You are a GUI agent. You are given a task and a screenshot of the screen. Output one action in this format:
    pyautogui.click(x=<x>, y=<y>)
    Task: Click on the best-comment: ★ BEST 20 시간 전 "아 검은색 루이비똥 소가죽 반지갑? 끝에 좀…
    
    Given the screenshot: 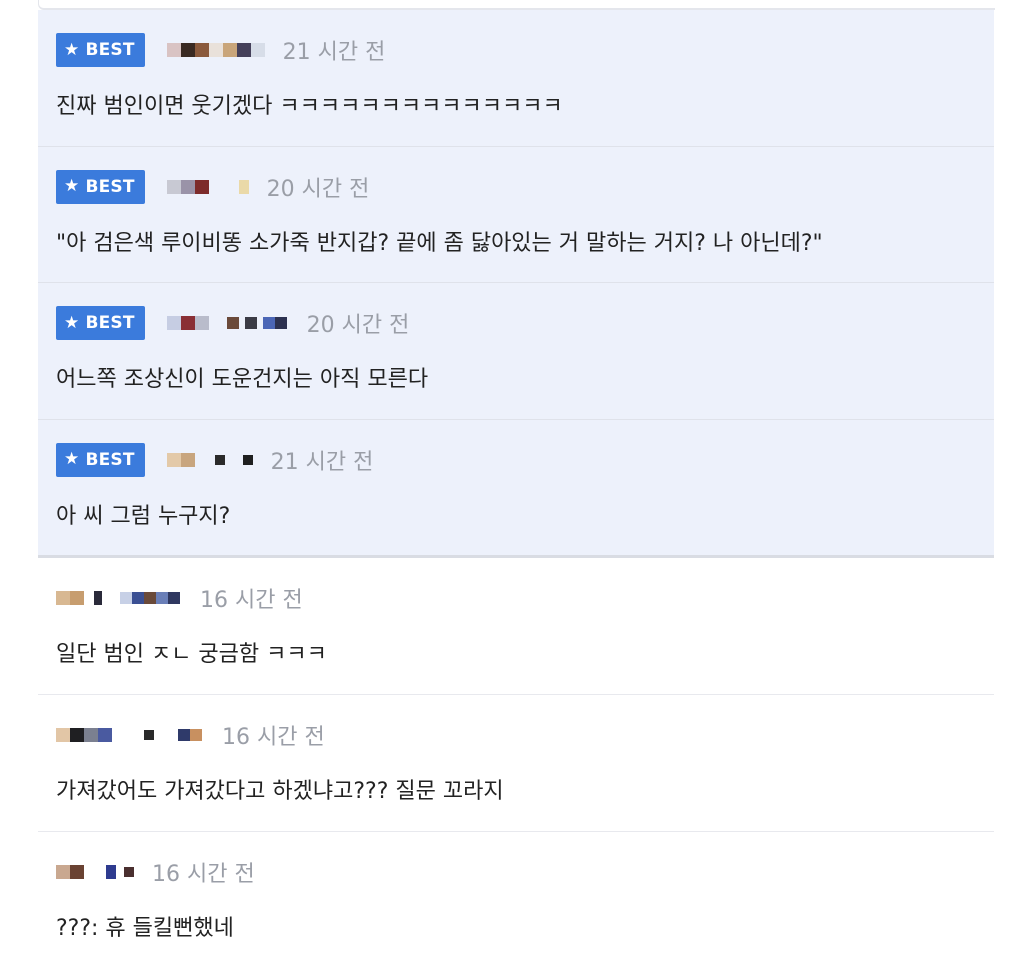 What is the action you would take?
    pyautogui.click(x=516, y=214)
    